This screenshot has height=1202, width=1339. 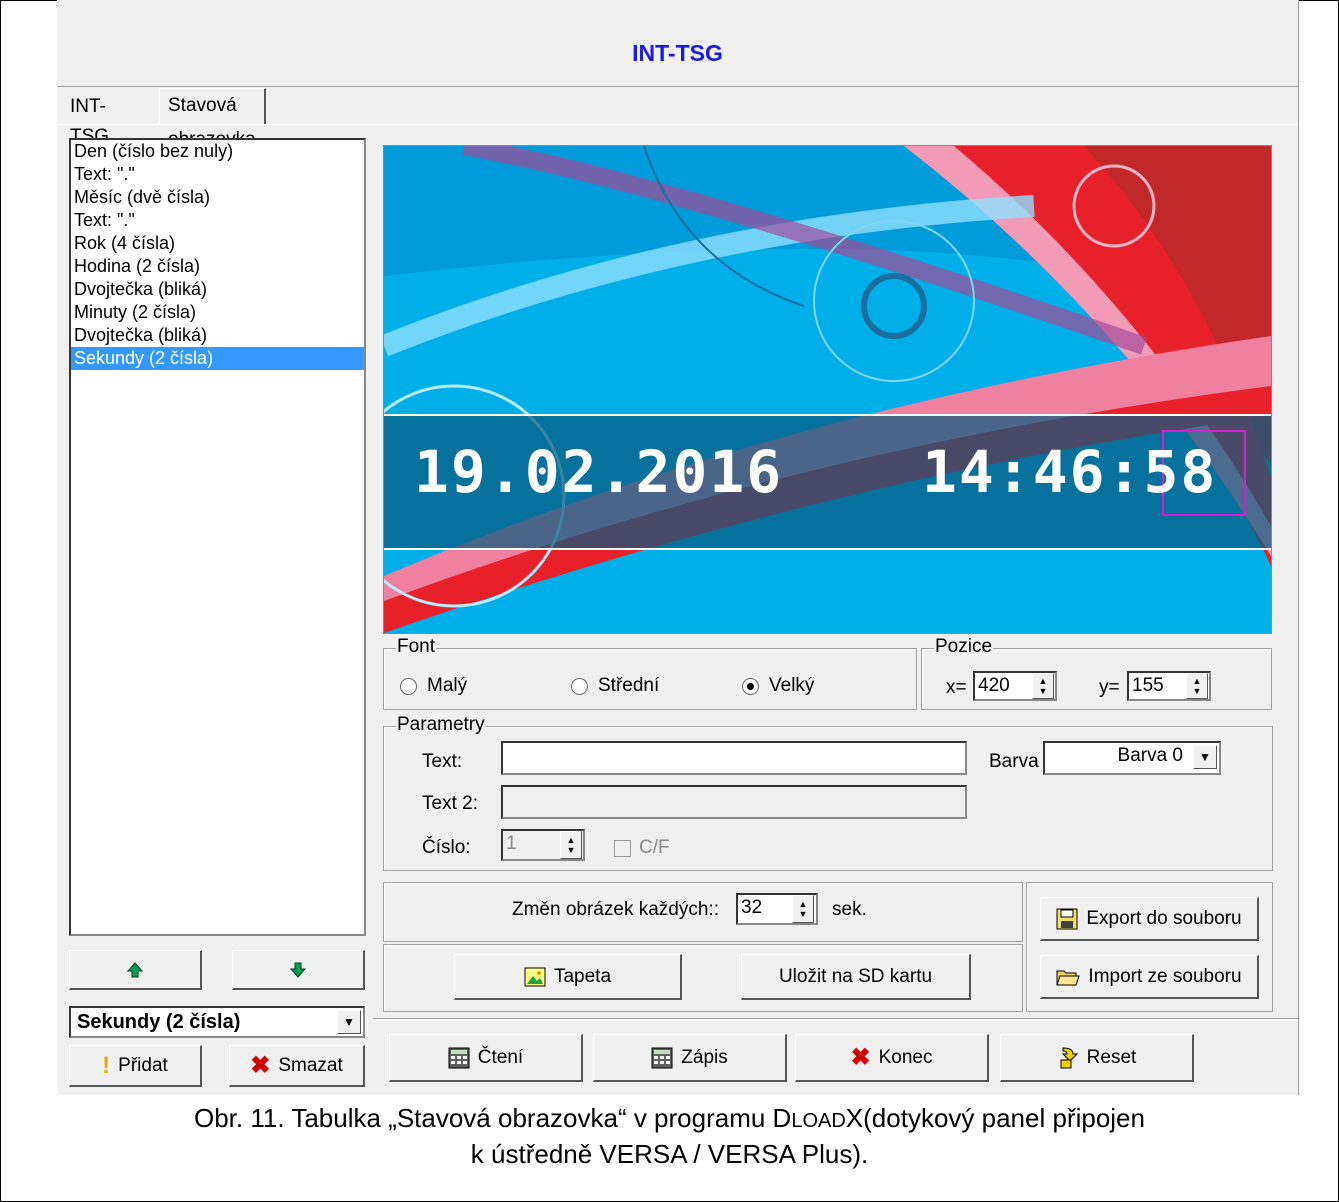 I want to click on color-value: Barva 0, so click(x=1150, y=755).